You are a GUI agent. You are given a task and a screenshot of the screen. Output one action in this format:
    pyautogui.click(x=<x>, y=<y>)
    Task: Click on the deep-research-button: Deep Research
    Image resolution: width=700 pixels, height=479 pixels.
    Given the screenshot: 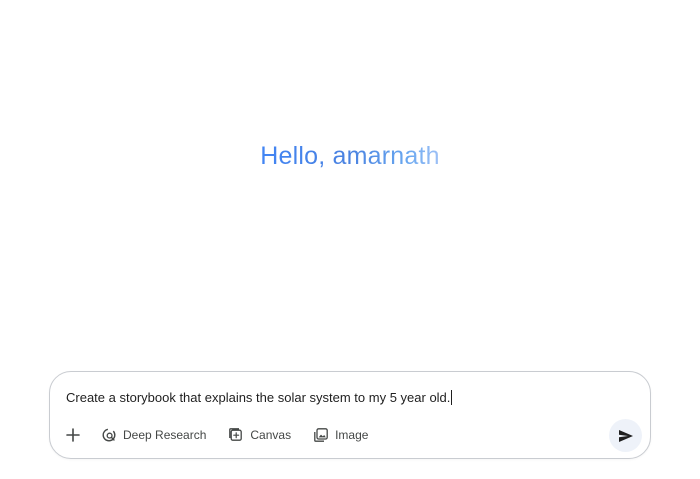 What is the action you would take?
    pyautogui.click(x=153, y=435)
    